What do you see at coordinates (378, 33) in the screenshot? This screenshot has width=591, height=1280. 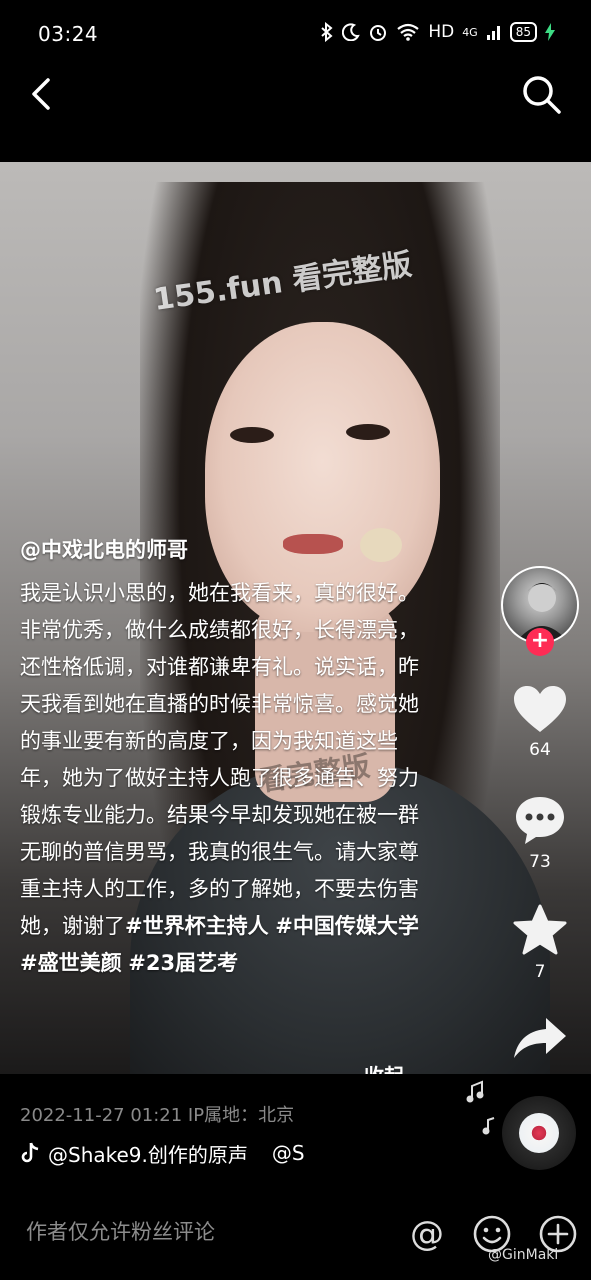 I see `alarm-icon` at bounding box center [378, 33].